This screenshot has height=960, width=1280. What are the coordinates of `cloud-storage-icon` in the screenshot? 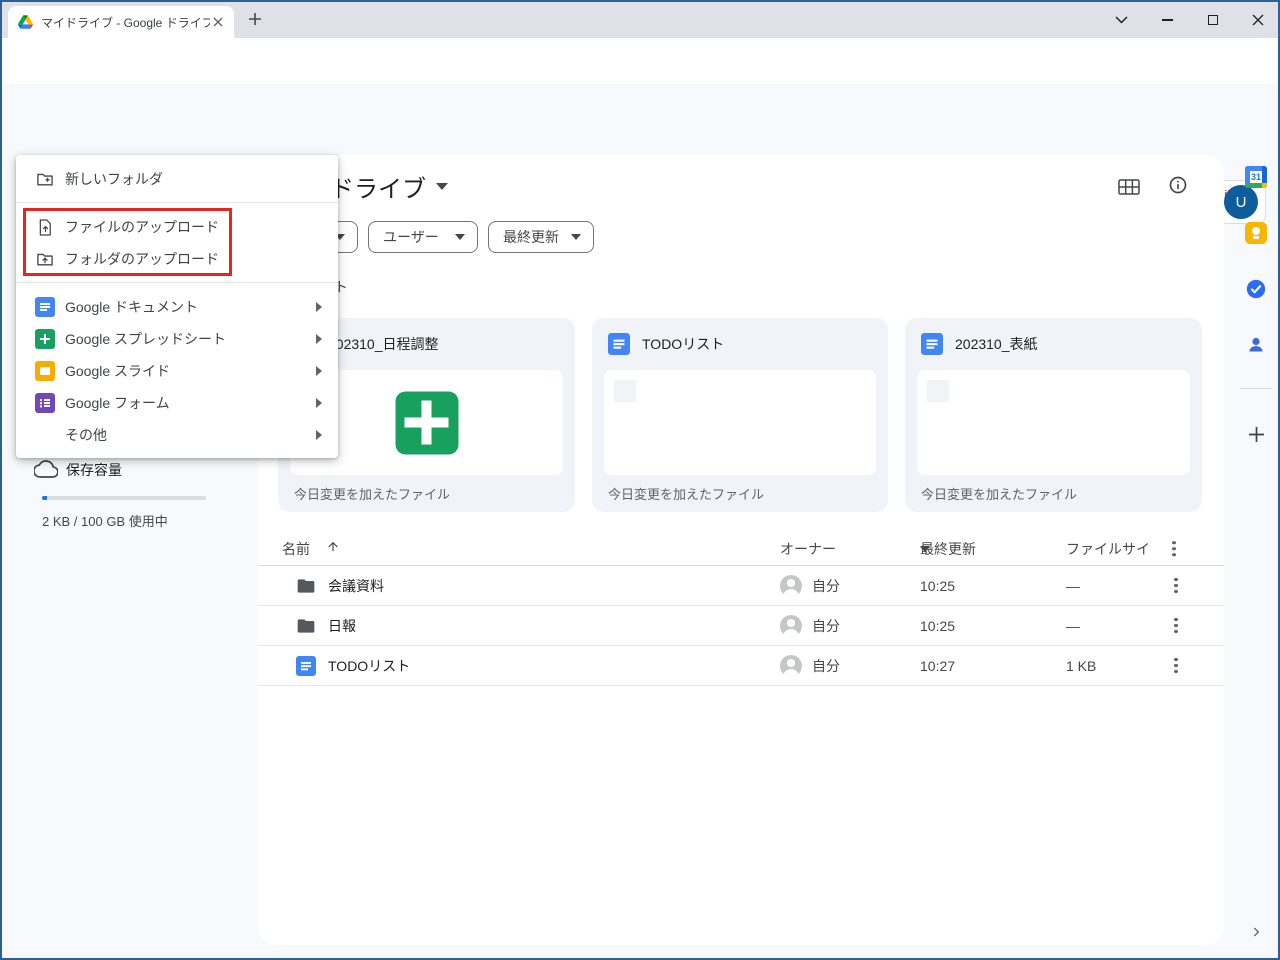 It's located at (45, 469).